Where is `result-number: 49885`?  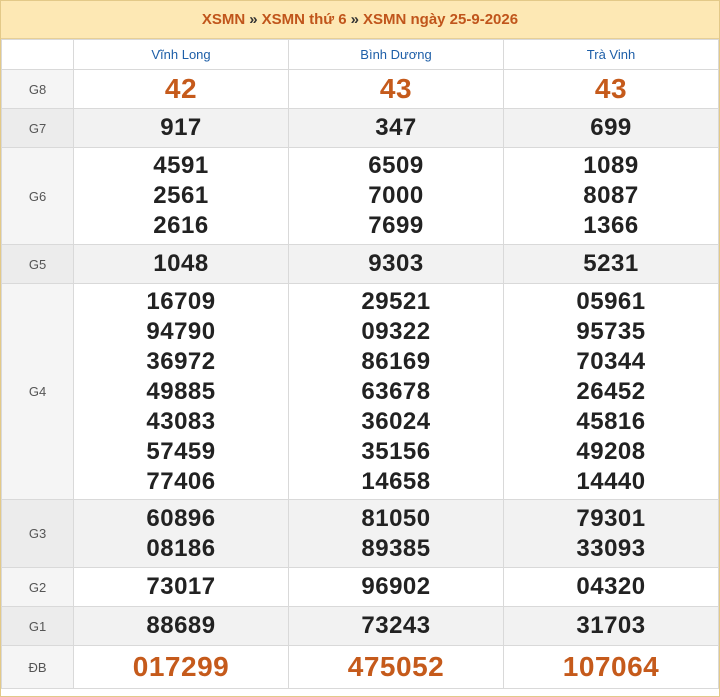
result-number: 49885 is located at coordinates (181, 391).